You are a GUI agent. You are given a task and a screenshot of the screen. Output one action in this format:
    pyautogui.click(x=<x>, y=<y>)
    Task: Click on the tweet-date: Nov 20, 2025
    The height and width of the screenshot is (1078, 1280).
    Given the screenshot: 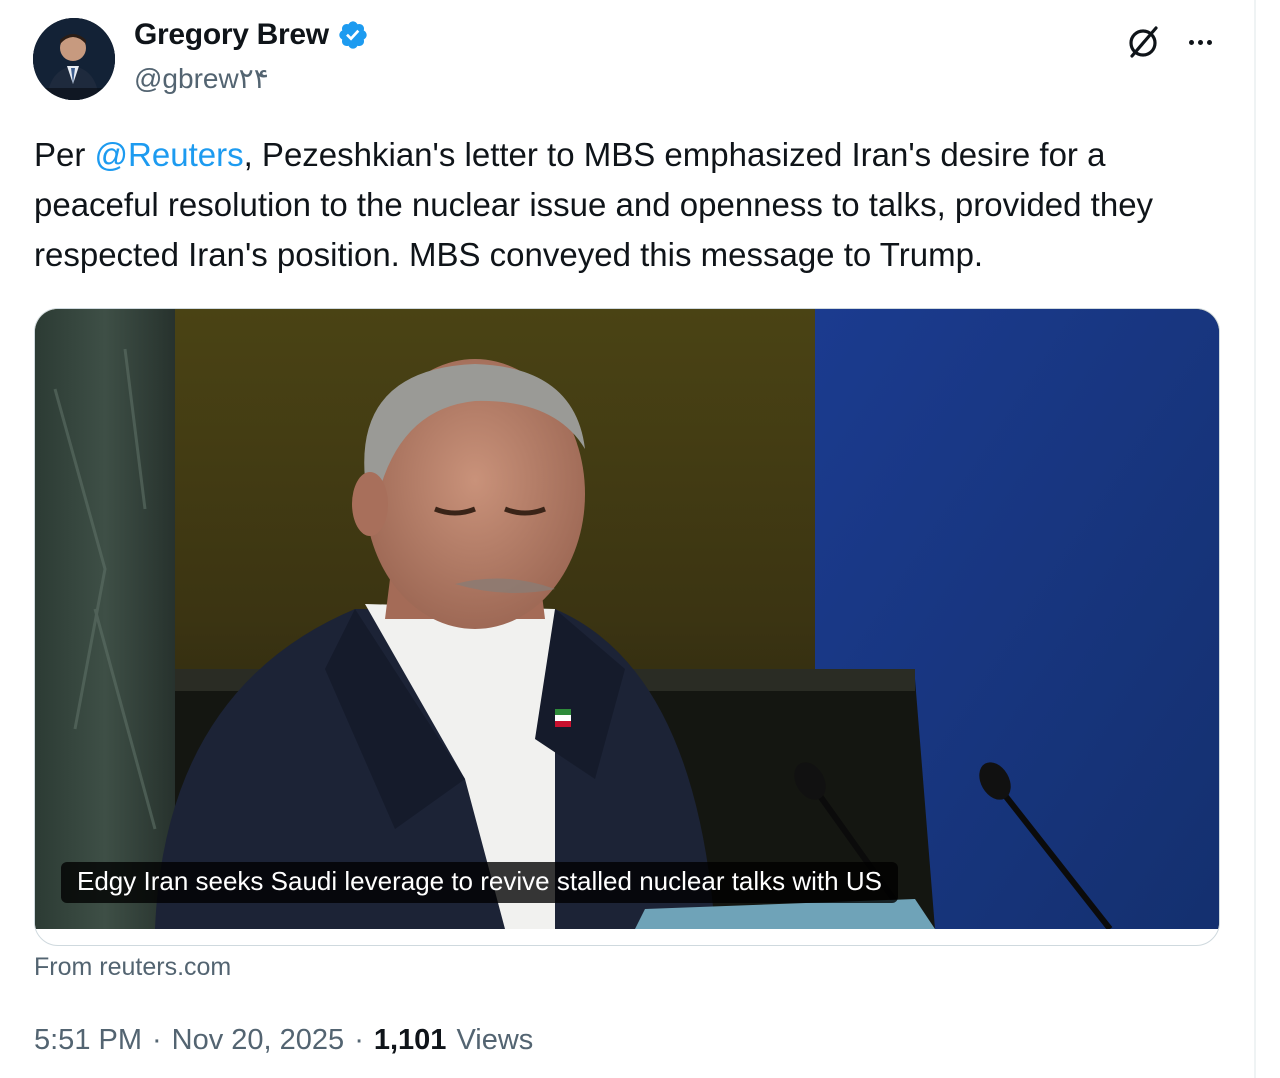 What is the action you would take?
    pyautogui.click(x=258, y=1040)
    